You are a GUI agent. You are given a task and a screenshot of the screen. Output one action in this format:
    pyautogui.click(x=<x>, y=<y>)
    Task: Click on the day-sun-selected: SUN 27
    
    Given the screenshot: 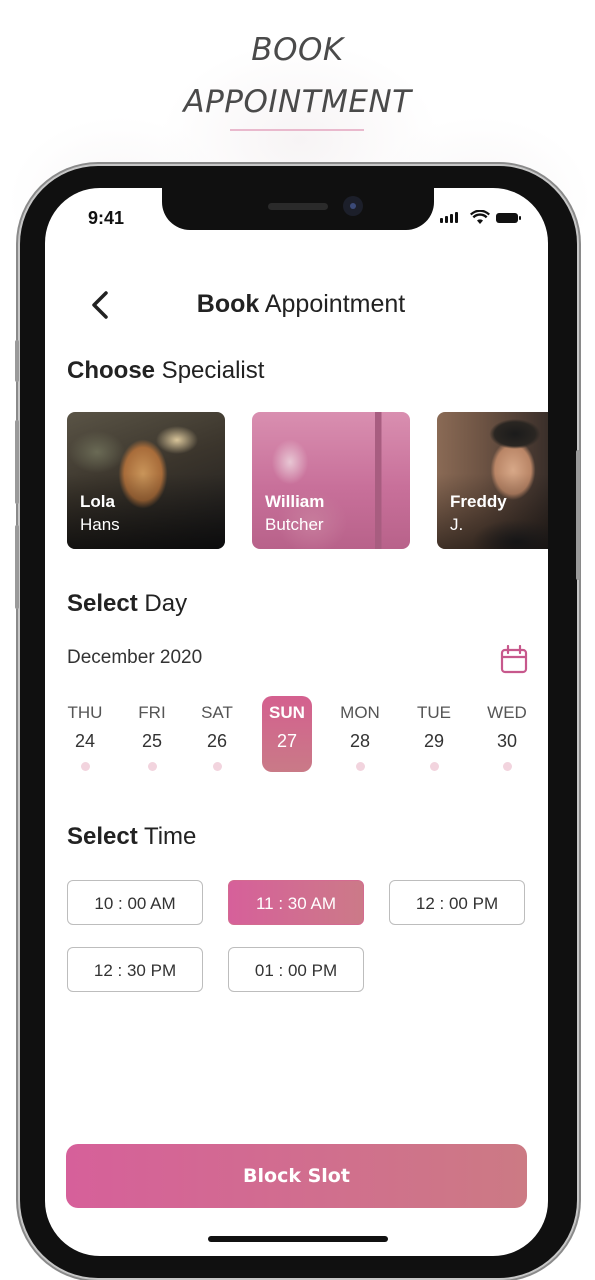 What is the action you would take?
    pyautogui.click(x=287, y=734)
    